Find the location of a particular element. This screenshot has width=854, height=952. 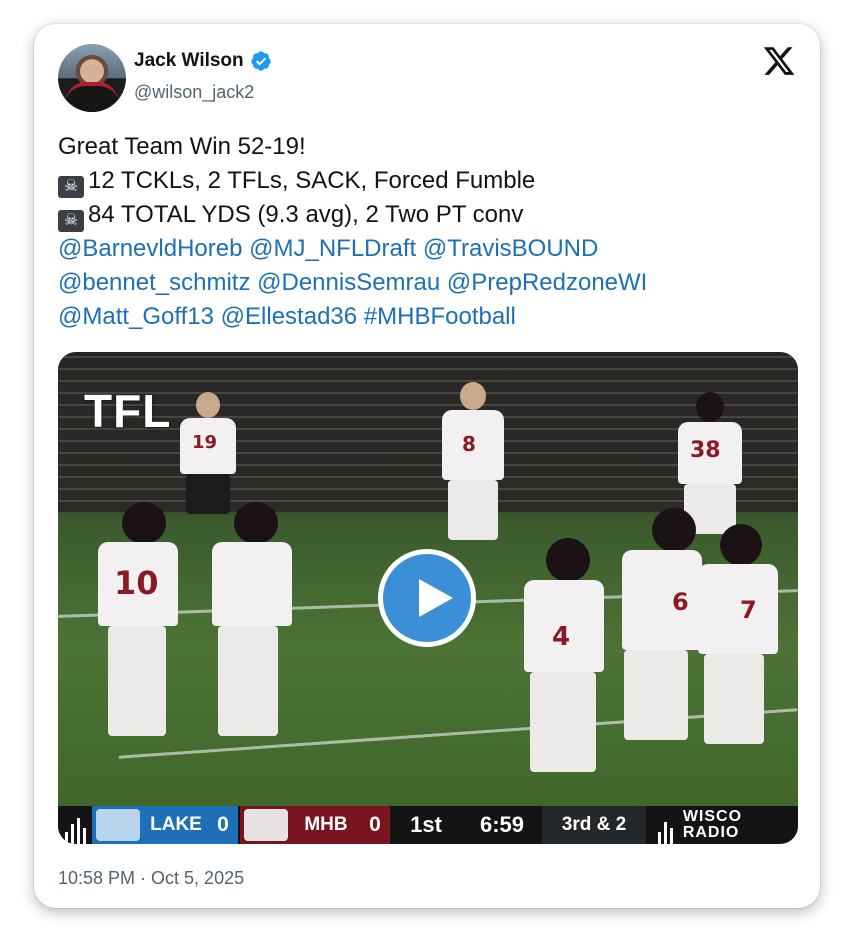

team2-name: MHB is located at coordinates (326, 824).